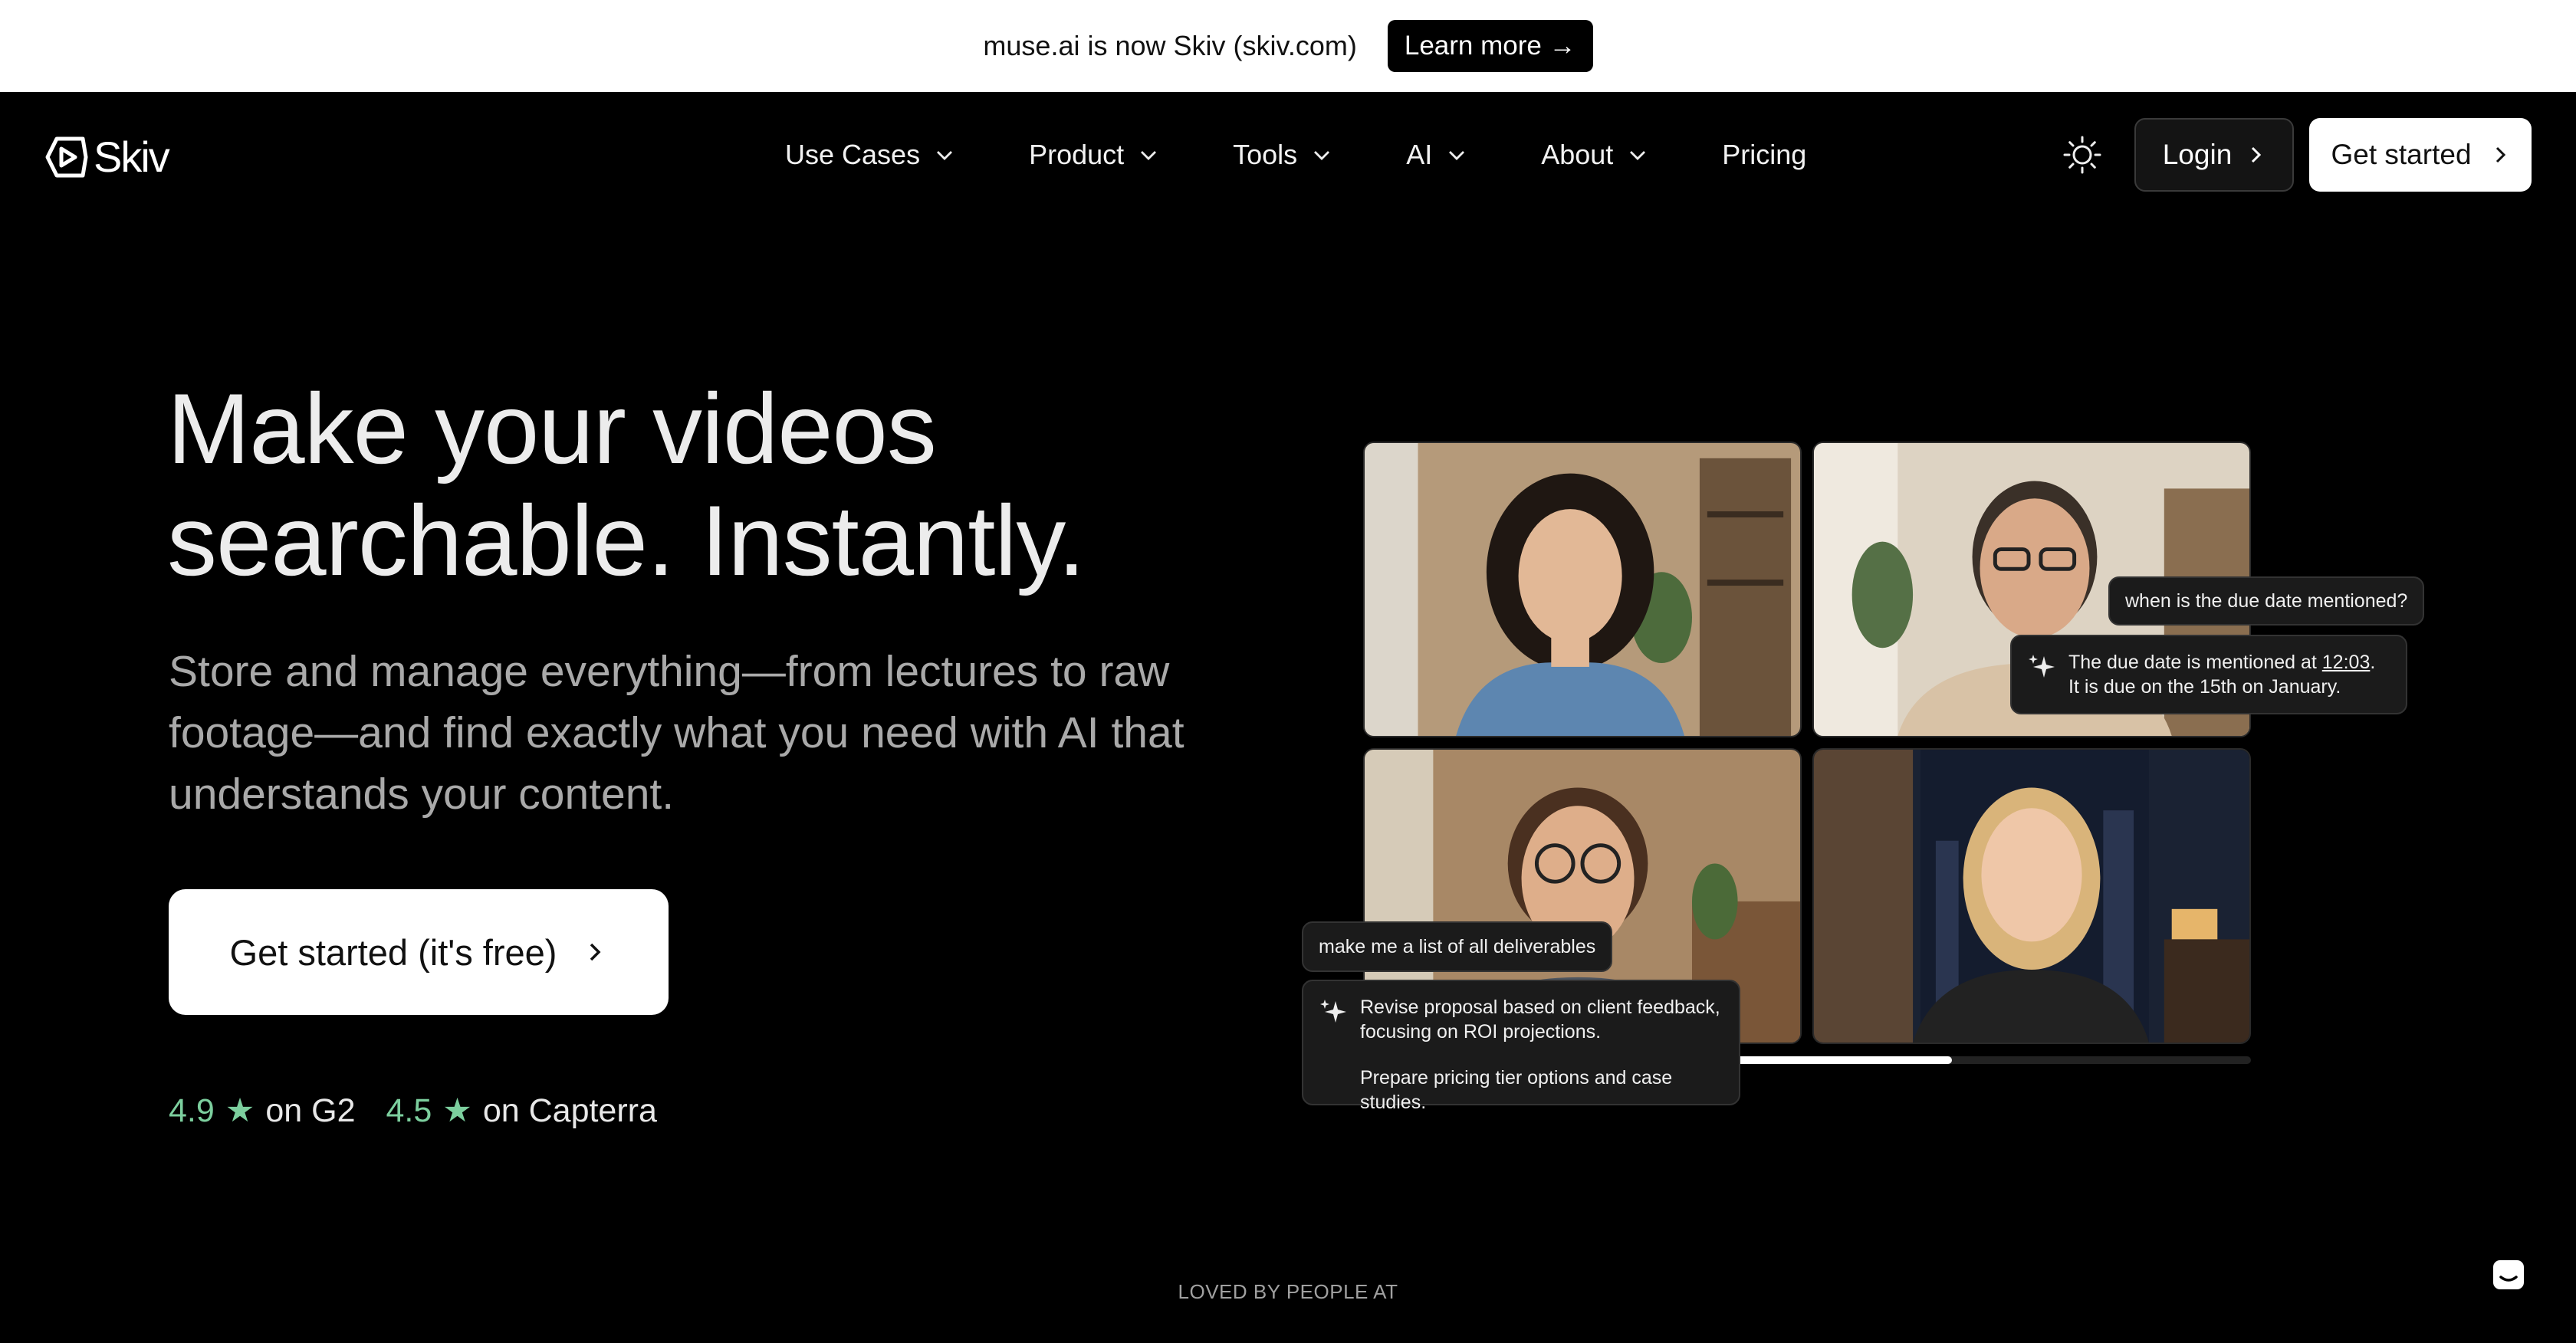  Describe the element at coordinates (2401, 155) in the screenshot. I see `get-started-label: Get started` at that location.